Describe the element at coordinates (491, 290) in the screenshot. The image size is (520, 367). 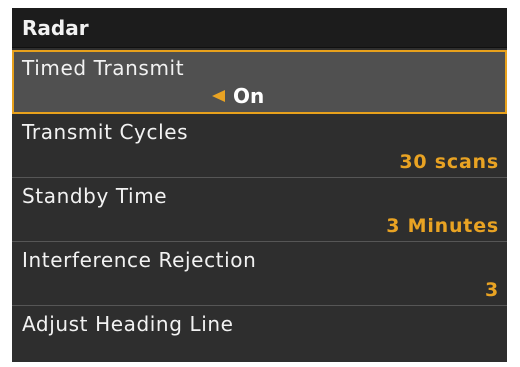
I see `menu-item-value: 3` at that location.